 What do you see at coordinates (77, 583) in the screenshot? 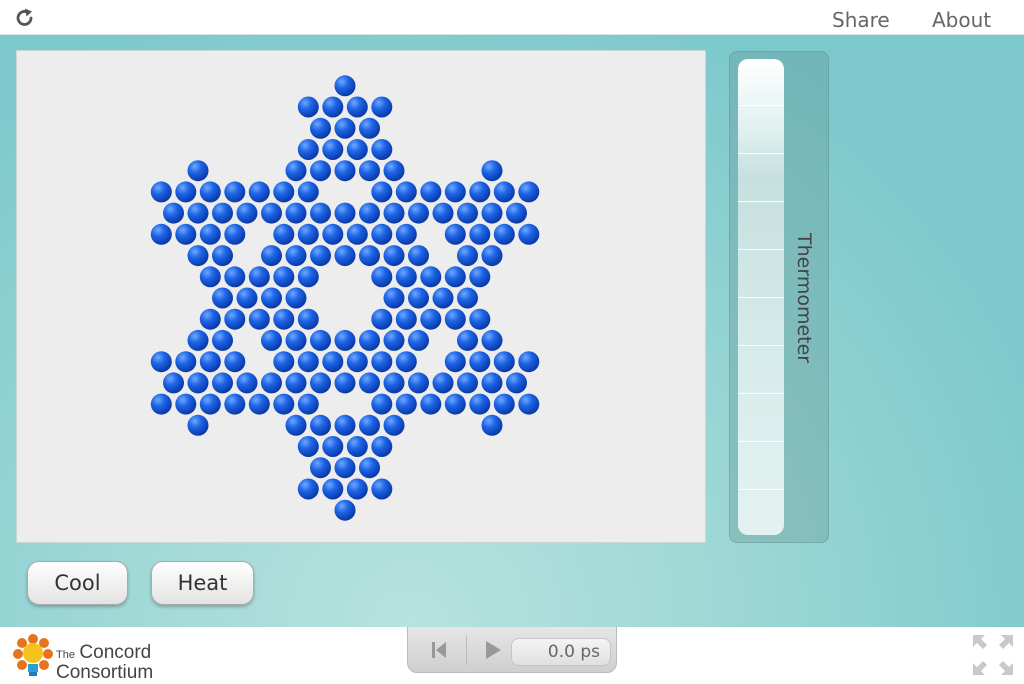
I see `cool-button: Cool` at bounding box center [77, 583].